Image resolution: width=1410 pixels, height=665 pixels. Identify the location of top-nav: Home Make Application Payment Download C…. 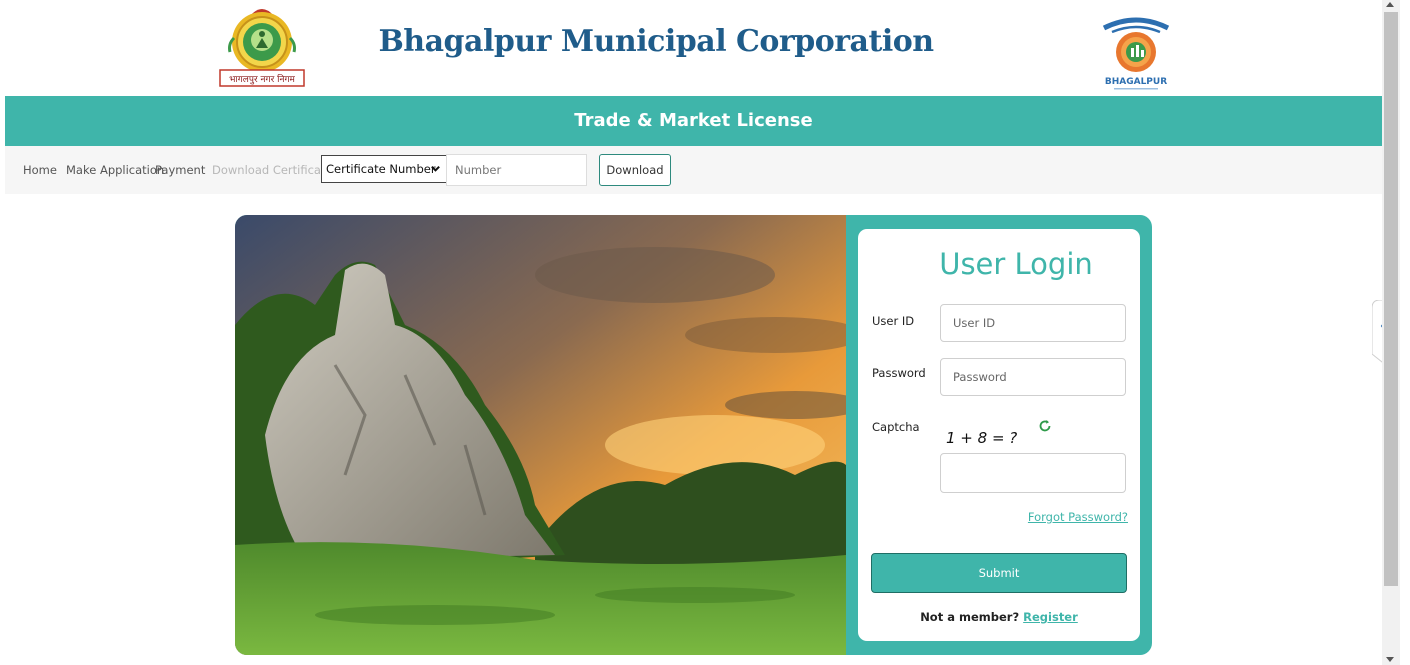
(693, 170).